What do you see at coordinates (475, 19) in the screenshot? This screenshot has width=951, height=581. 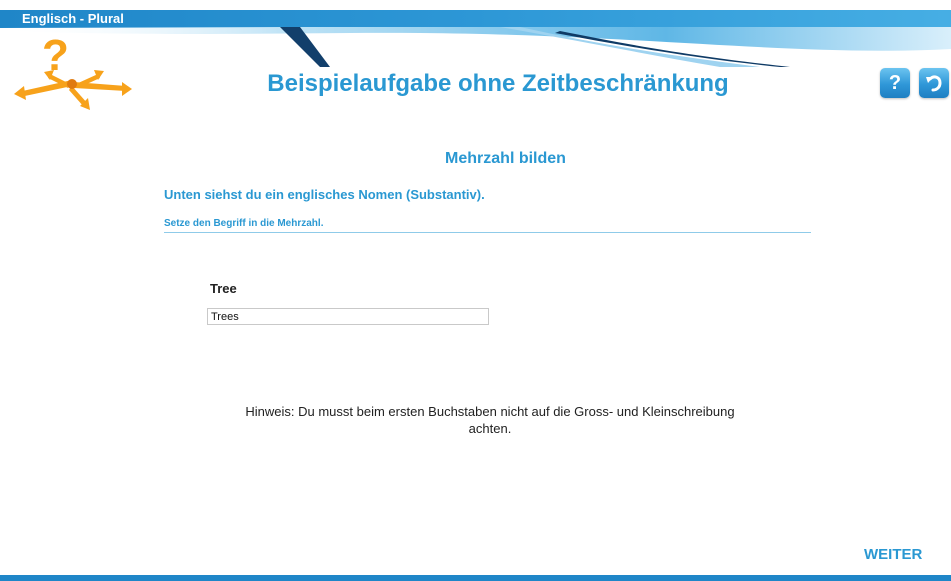 I see `header-strip` at bounding box center [475, 19].